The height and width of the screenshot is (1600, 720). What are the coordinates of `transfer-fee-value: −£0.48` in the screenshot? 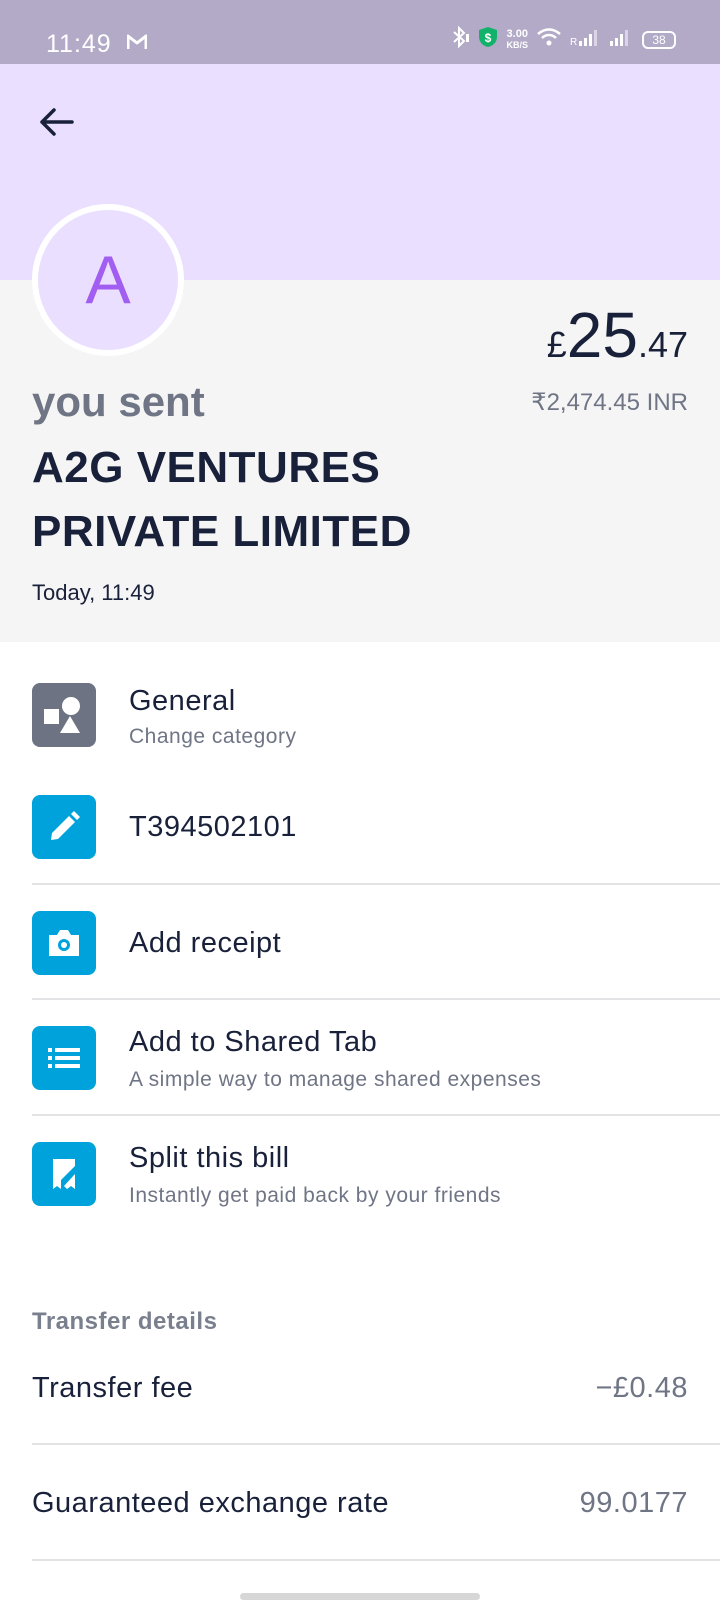 It's located at (641, 1388).